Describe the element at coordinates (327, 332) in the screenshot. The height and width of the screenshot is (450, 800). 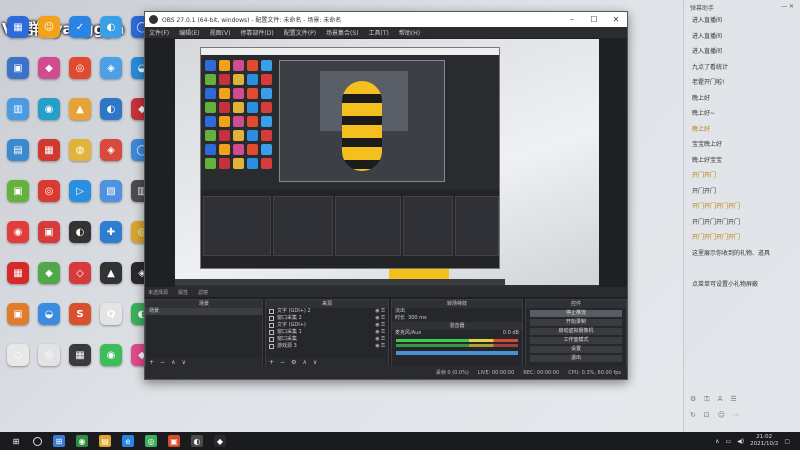
I see `source-item: 窗口采集 1 ◉ ⚿` at that location.